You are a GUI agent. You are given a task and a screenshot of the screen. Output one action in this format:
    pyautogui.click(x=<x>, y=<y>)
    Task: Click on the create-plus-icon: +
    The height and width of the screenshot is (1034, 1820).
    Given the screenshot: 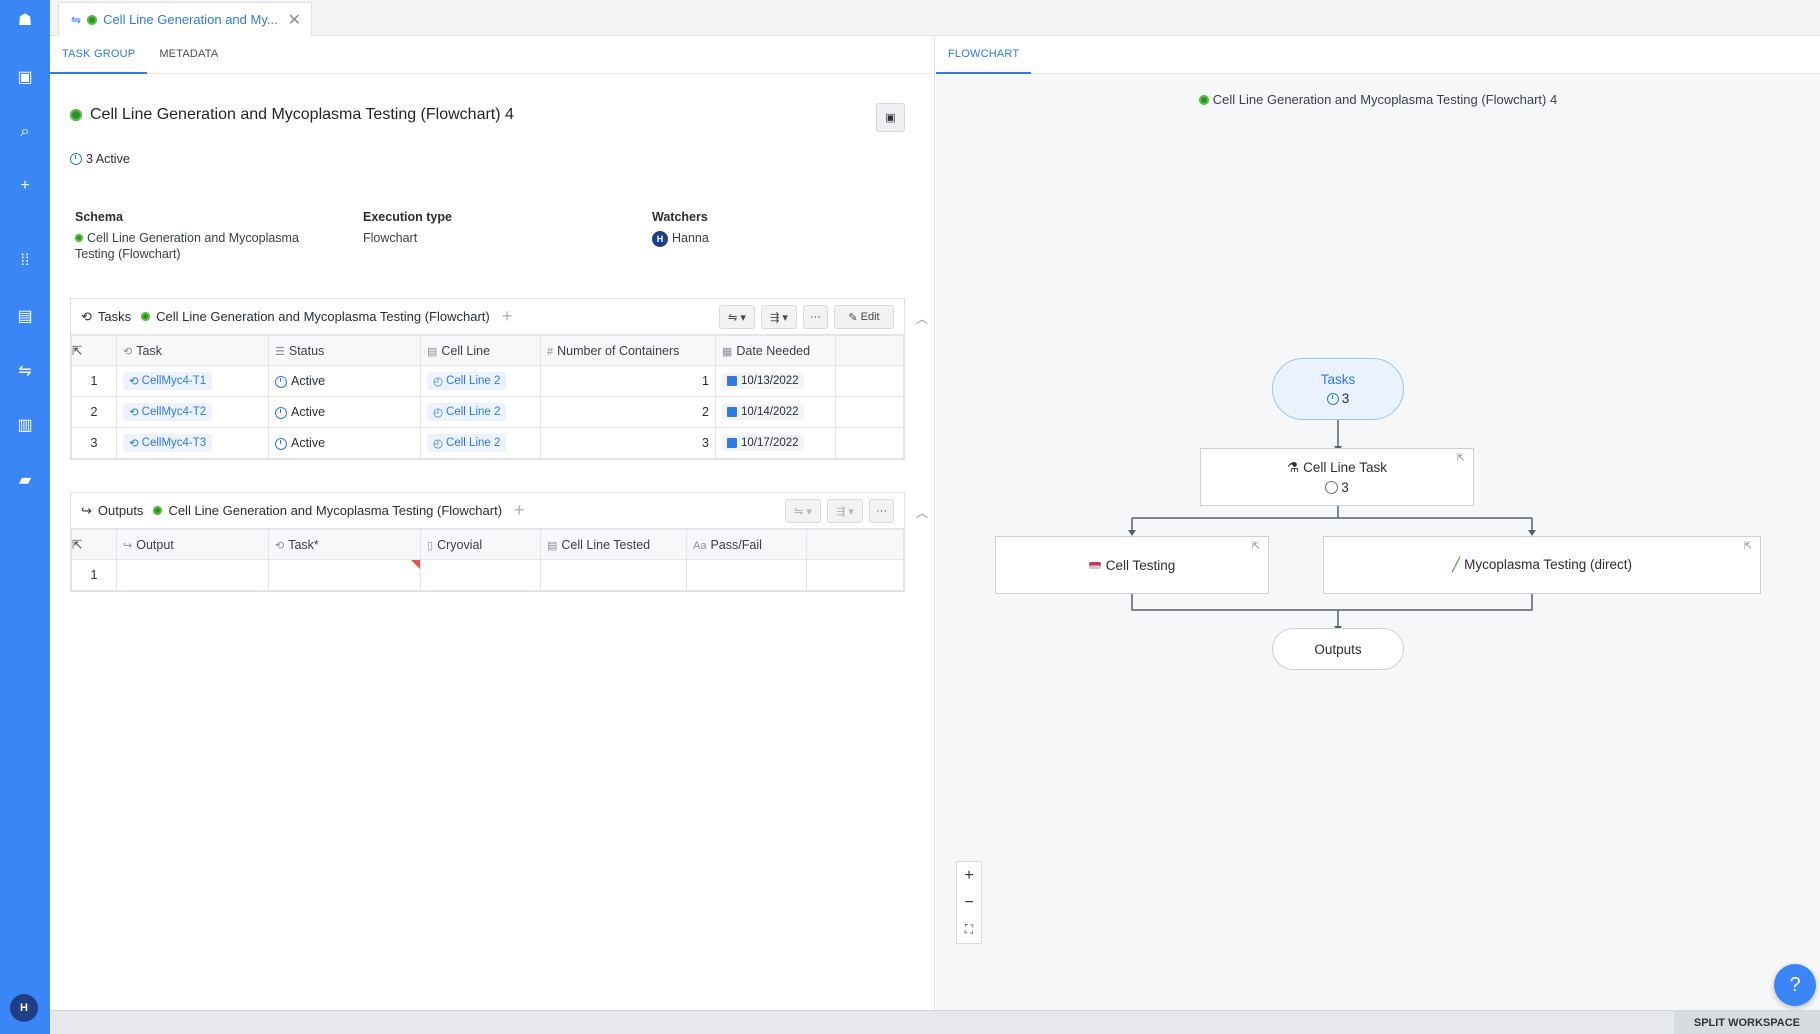 What is the action you would take?
    pyautogui.click(x=25, y=186)
    